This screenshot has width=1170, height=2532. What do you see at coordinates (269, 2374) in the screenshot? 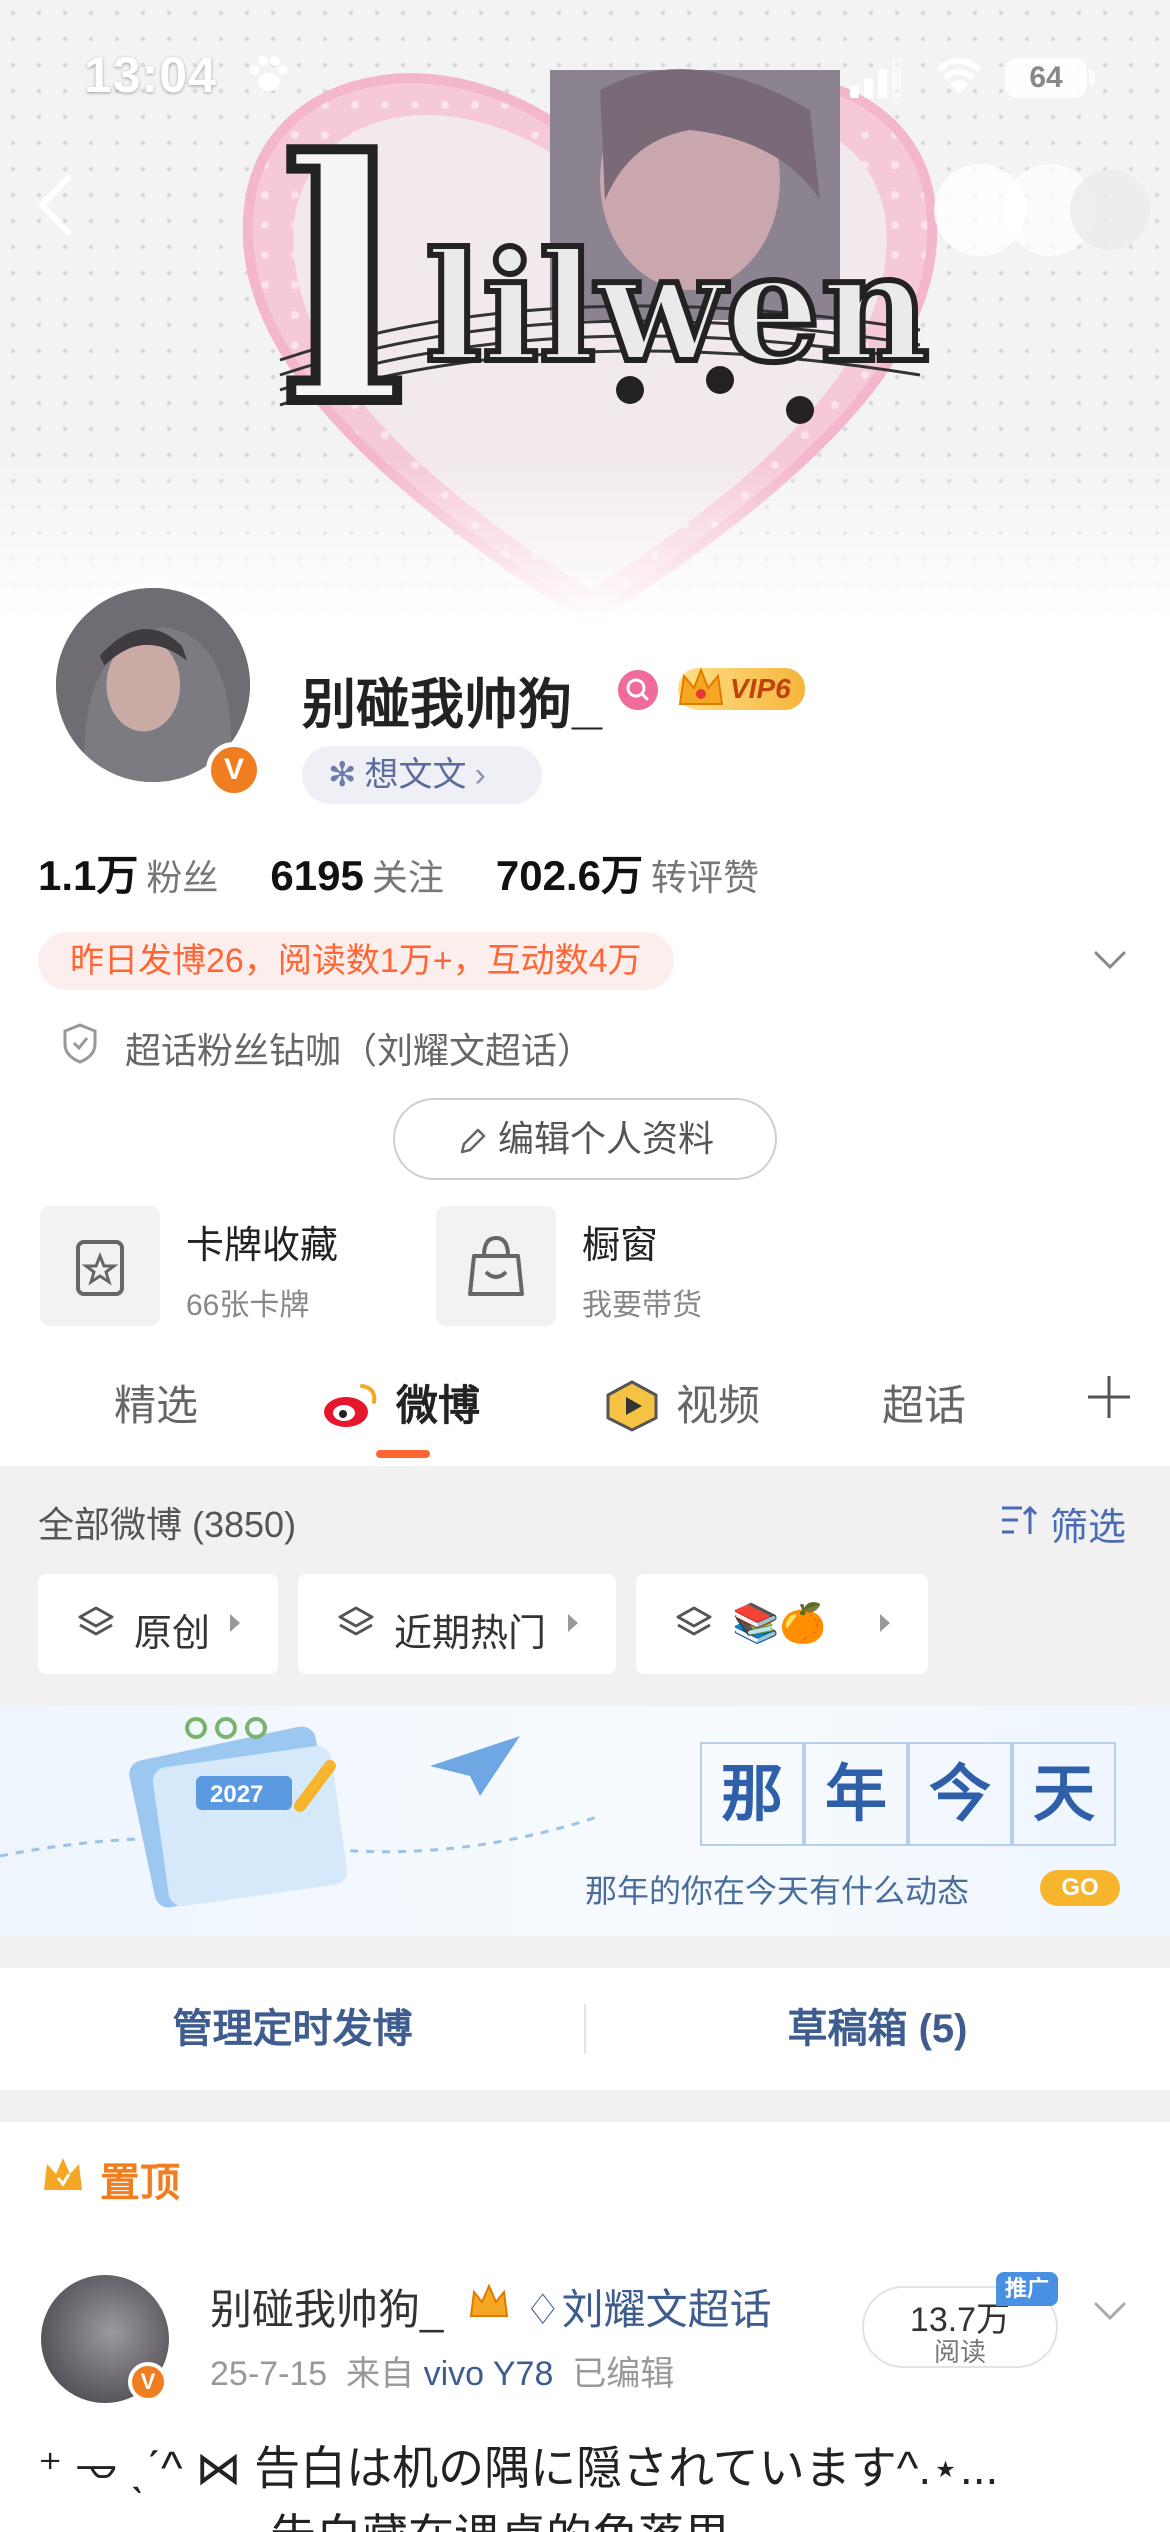
I see `post-date: 25-7-15` at bounding box center [269, 2374].